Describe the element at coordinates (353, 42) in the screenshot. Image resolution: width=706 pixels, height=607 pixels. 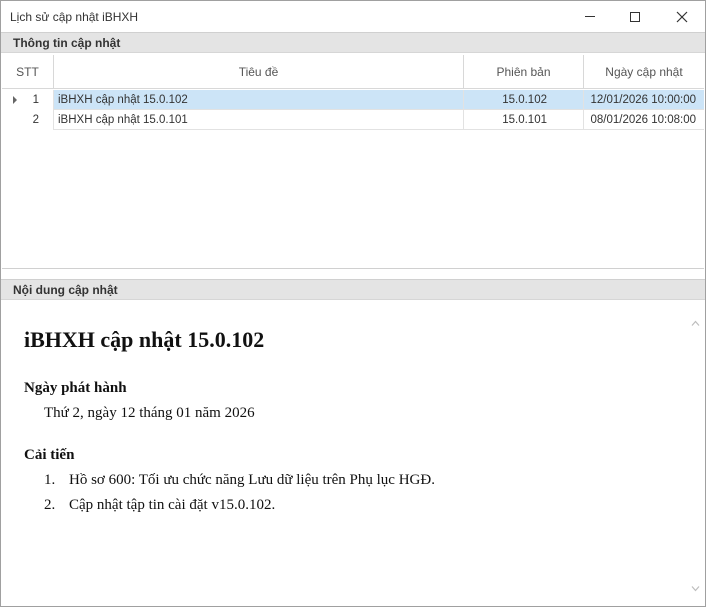
I see `update-info-header: Thông tin cập nhật` at that location.